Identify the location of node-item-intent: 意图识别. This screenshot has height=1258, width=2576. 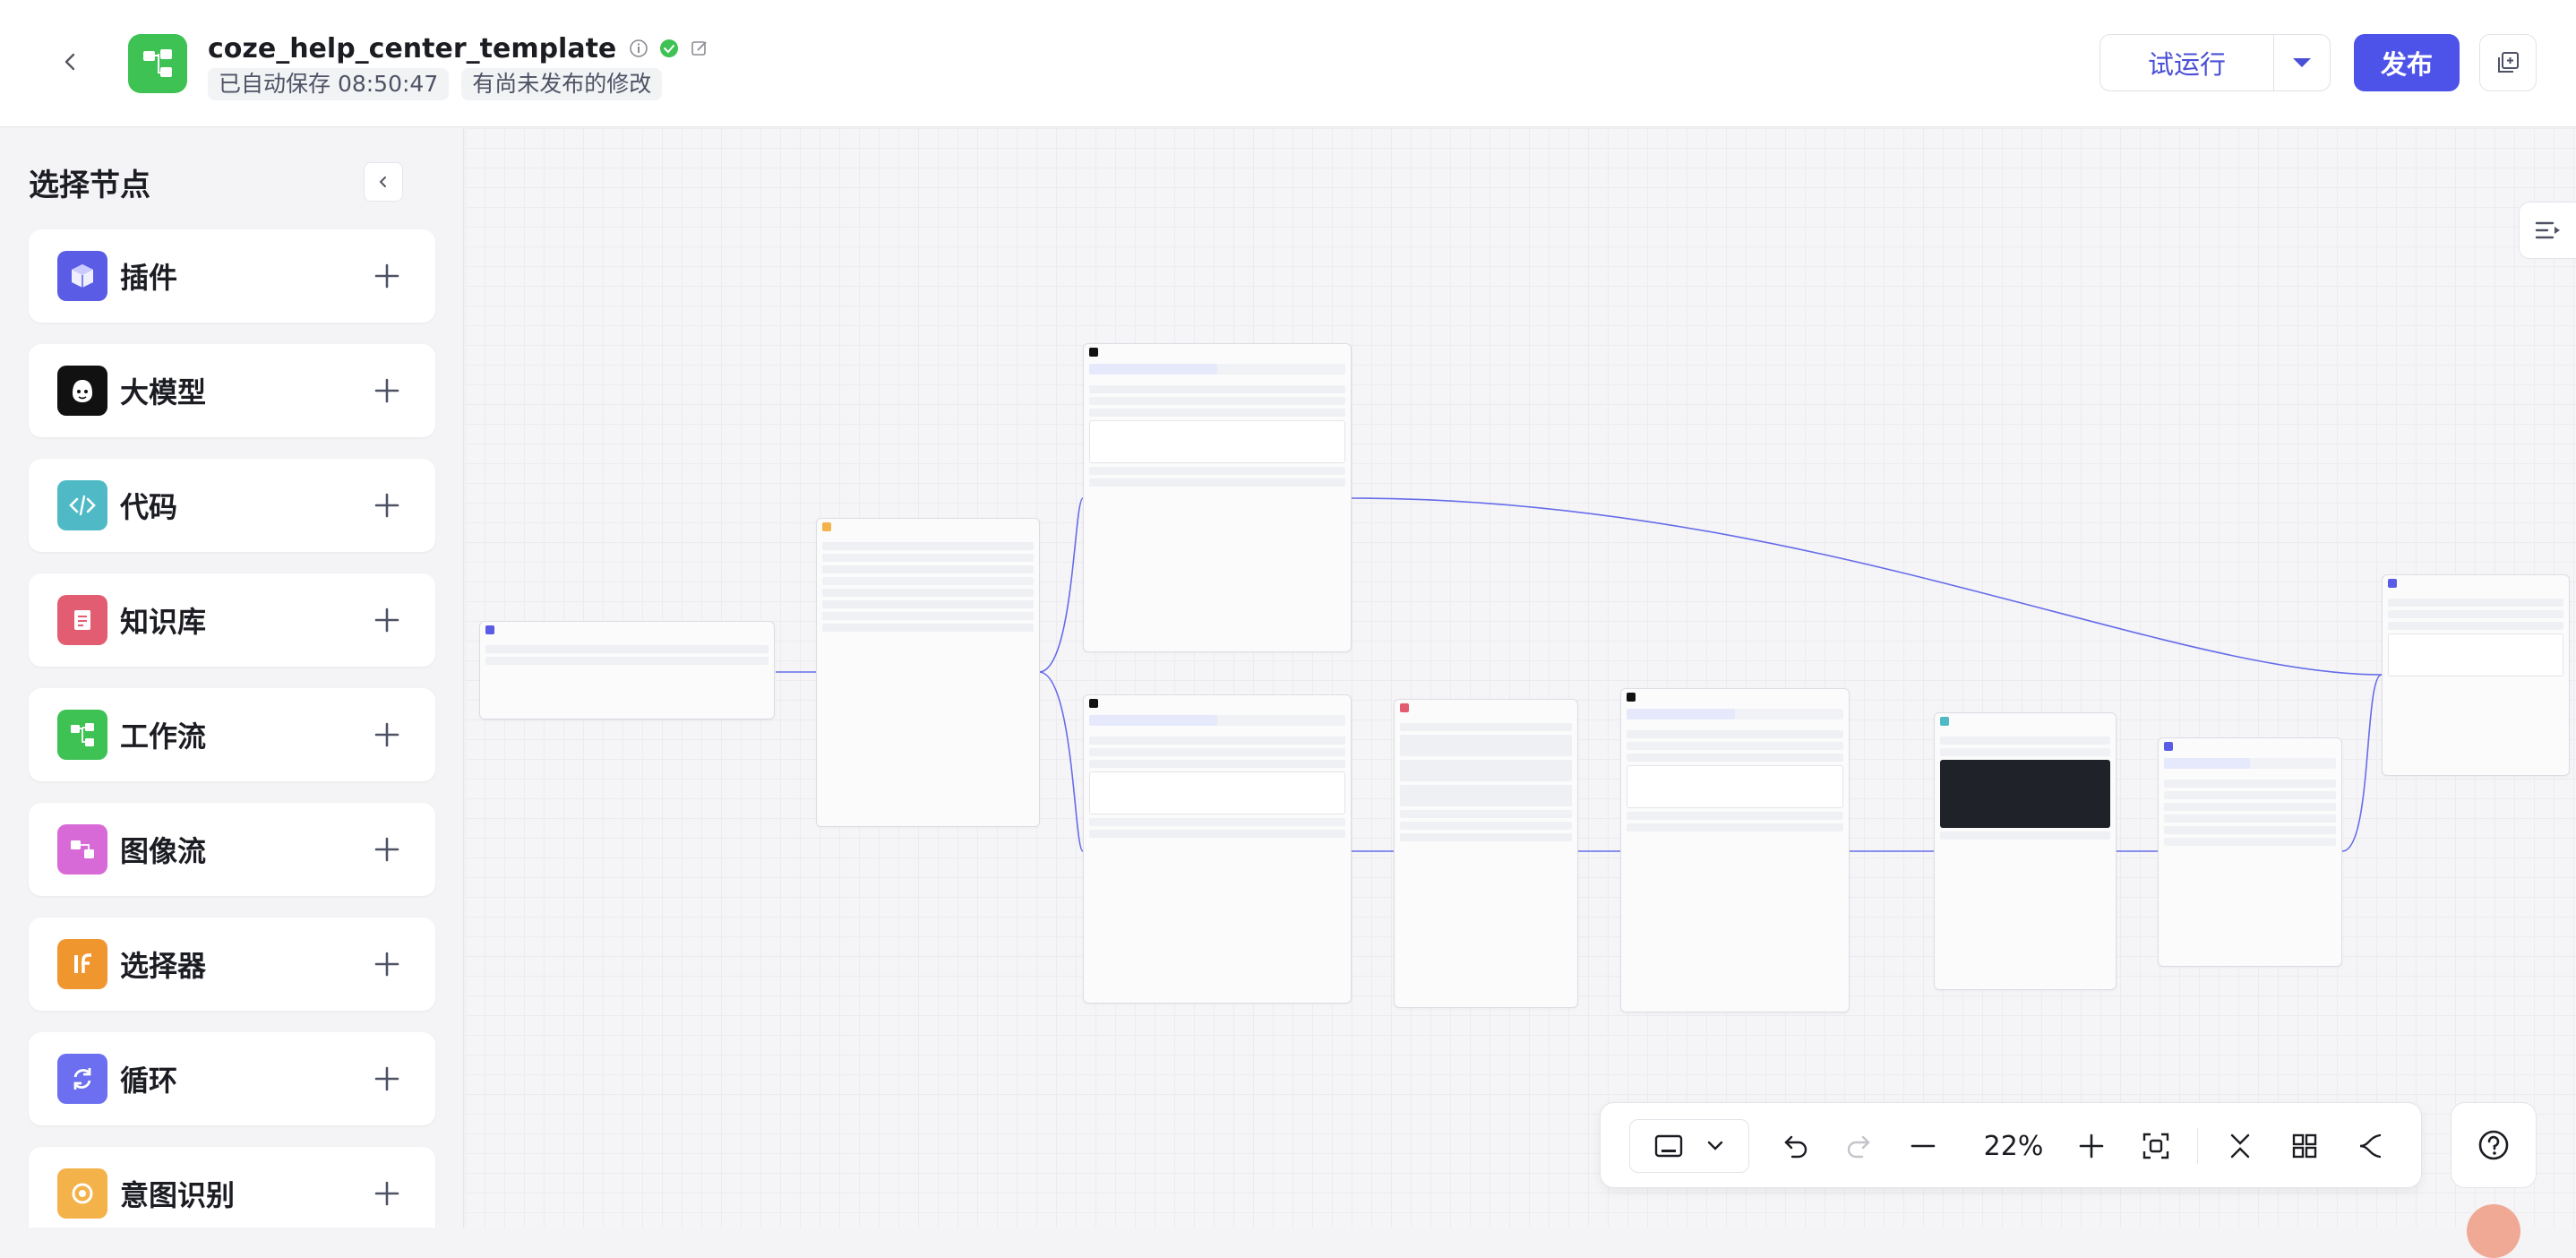
(232, 1187).